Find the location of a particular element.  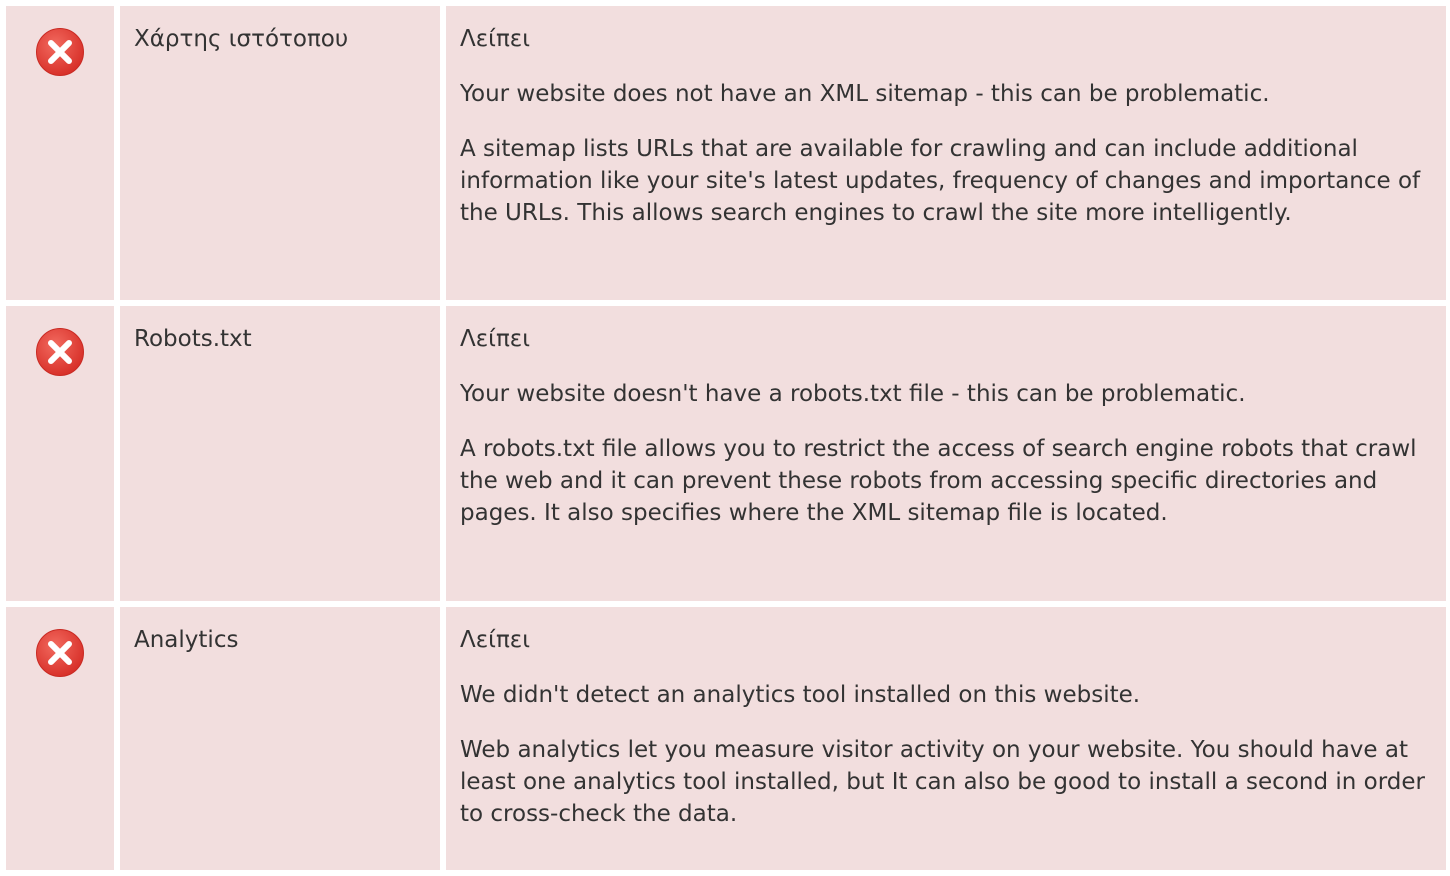

check-label: Χάρτης ιστότοπου is located at coordinates (280, 153).